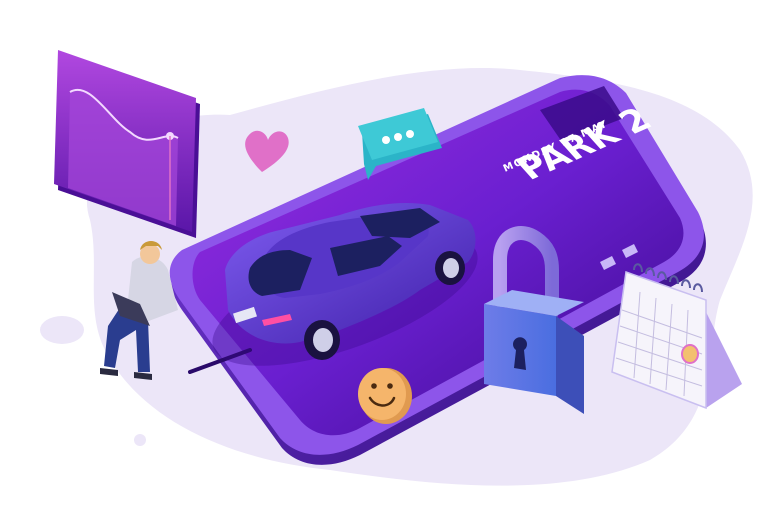 This screenshot has height=520, width=780. Describe the element at coordinates (322, 340) in the screenshot. I see `car-wheel-rear` at that location.